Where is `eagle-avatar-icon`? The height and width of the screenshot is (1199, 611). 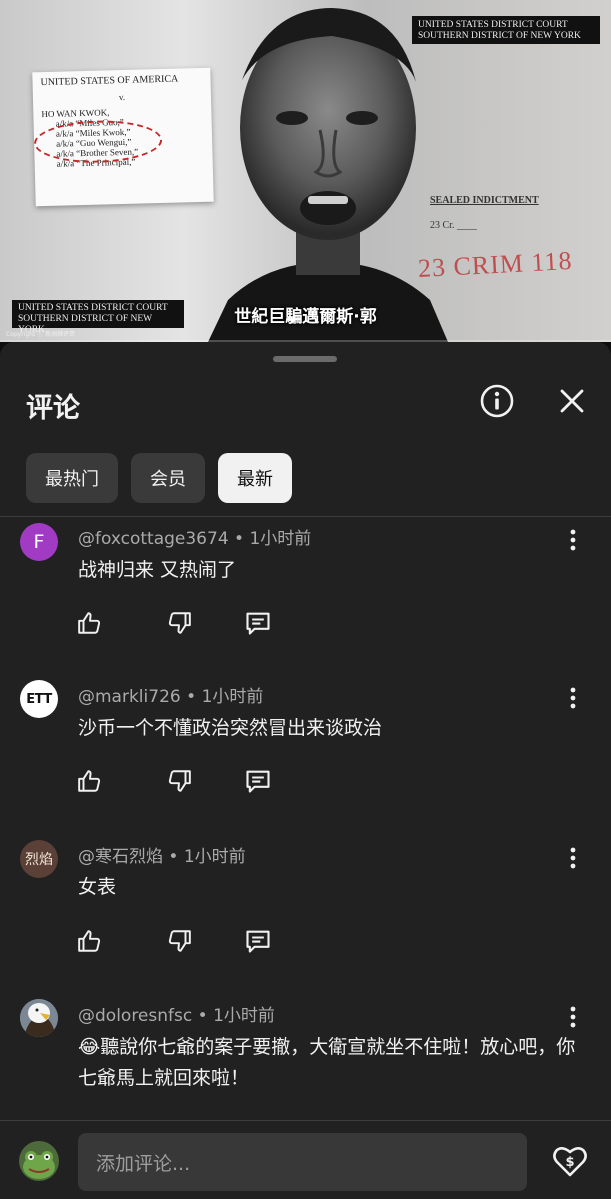
eagle-avatar-icon is located at coordinates (39, 1018).